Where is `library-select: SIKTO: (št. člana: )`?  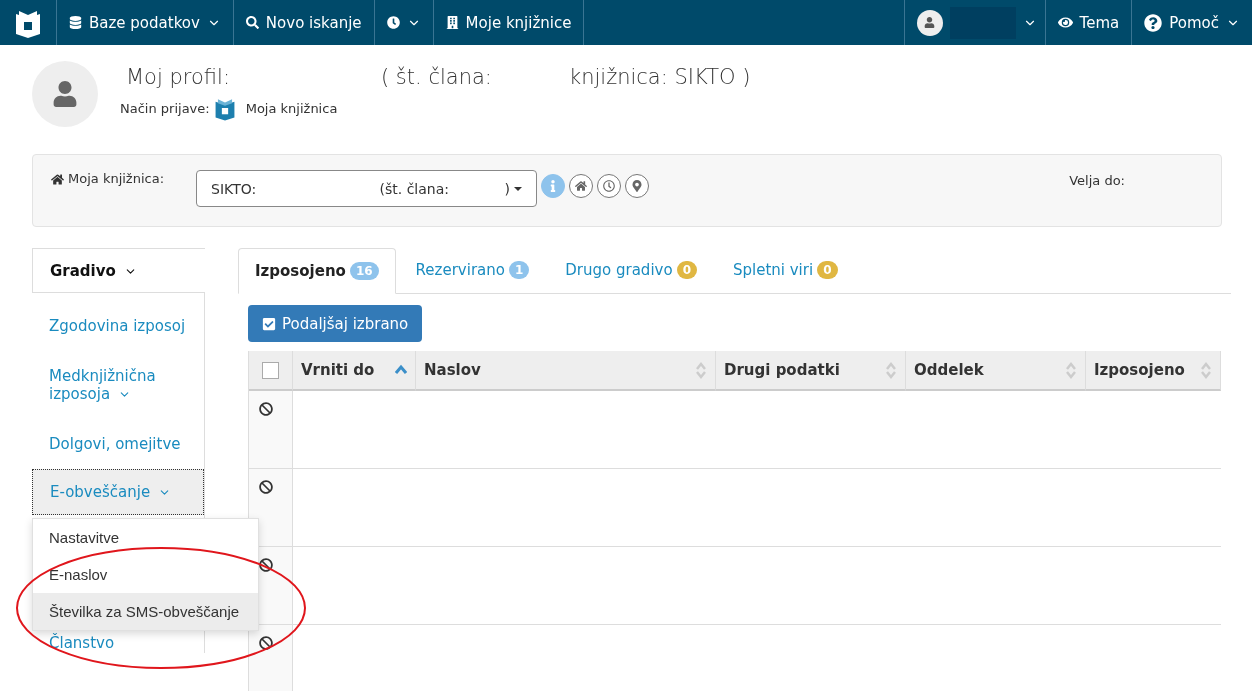
library-select: SIKTO: (št. člana: ) is located at coordinates (367, 188).